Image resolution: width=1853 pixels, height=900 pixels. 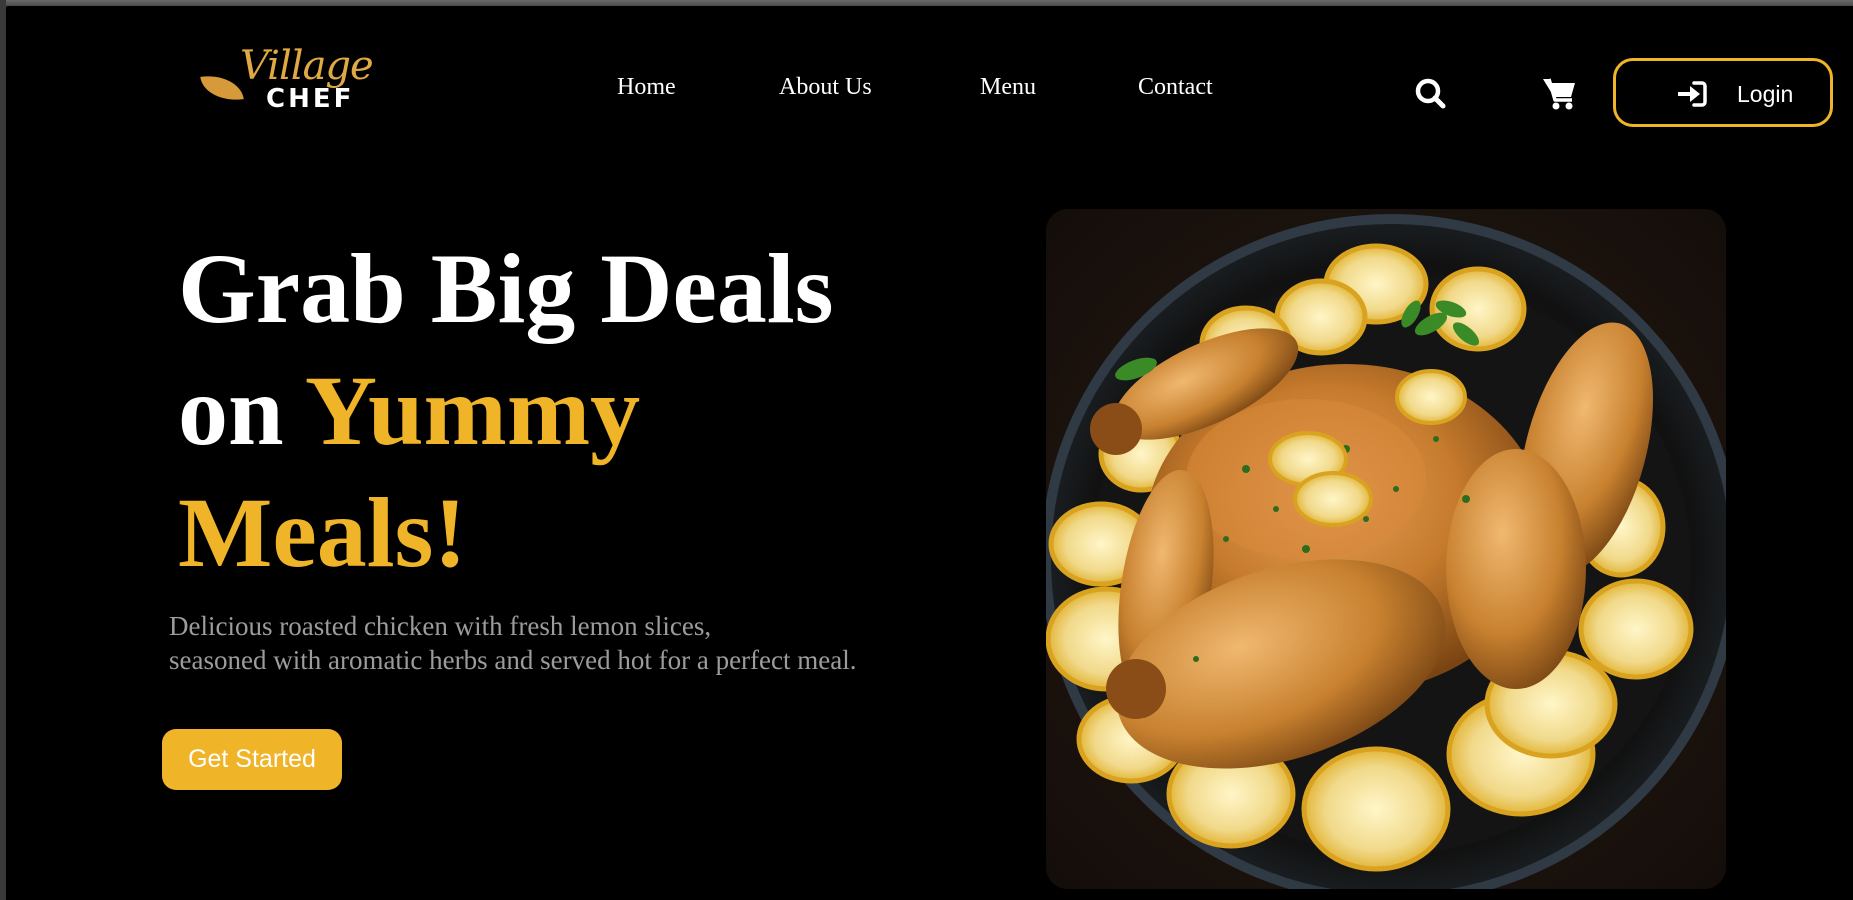 I want to click on nav-item-contact: Contact, so click(x=1175, y=87).